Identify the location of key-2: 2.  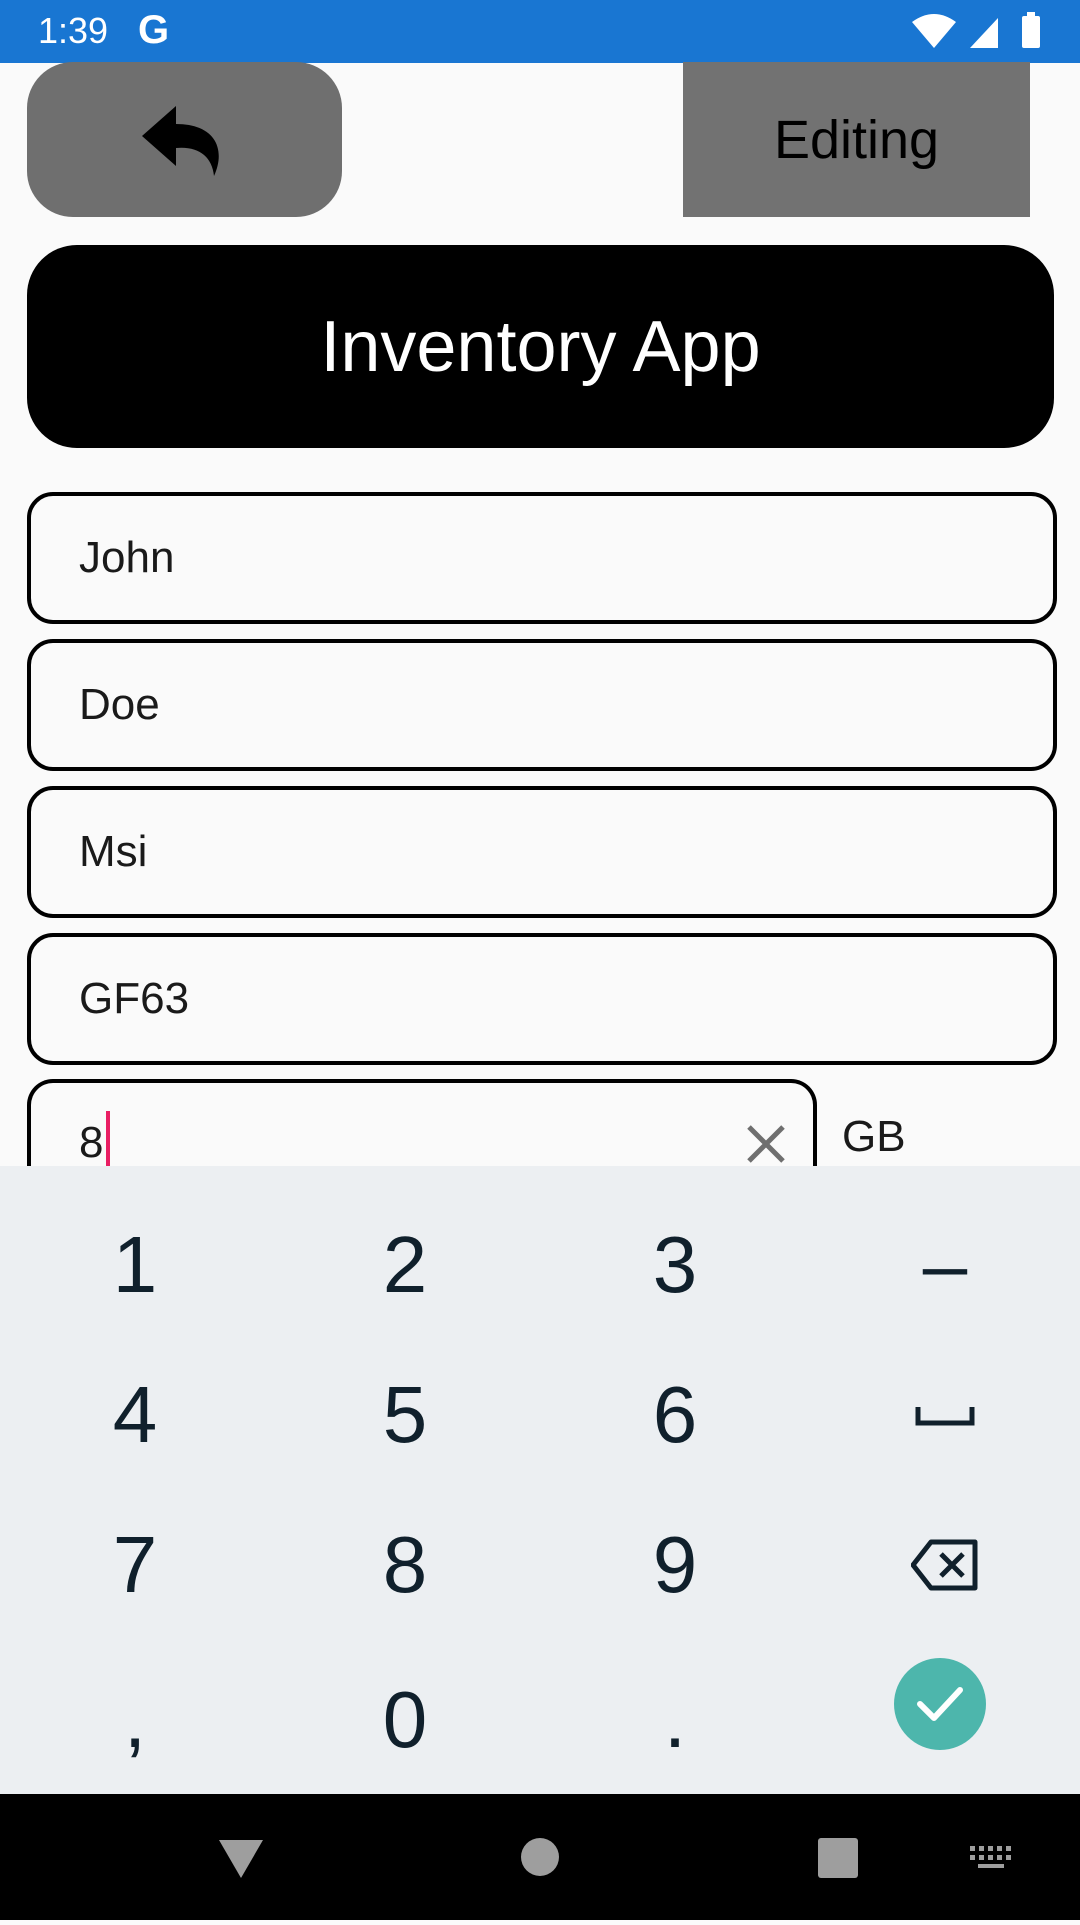
(405, 1265).